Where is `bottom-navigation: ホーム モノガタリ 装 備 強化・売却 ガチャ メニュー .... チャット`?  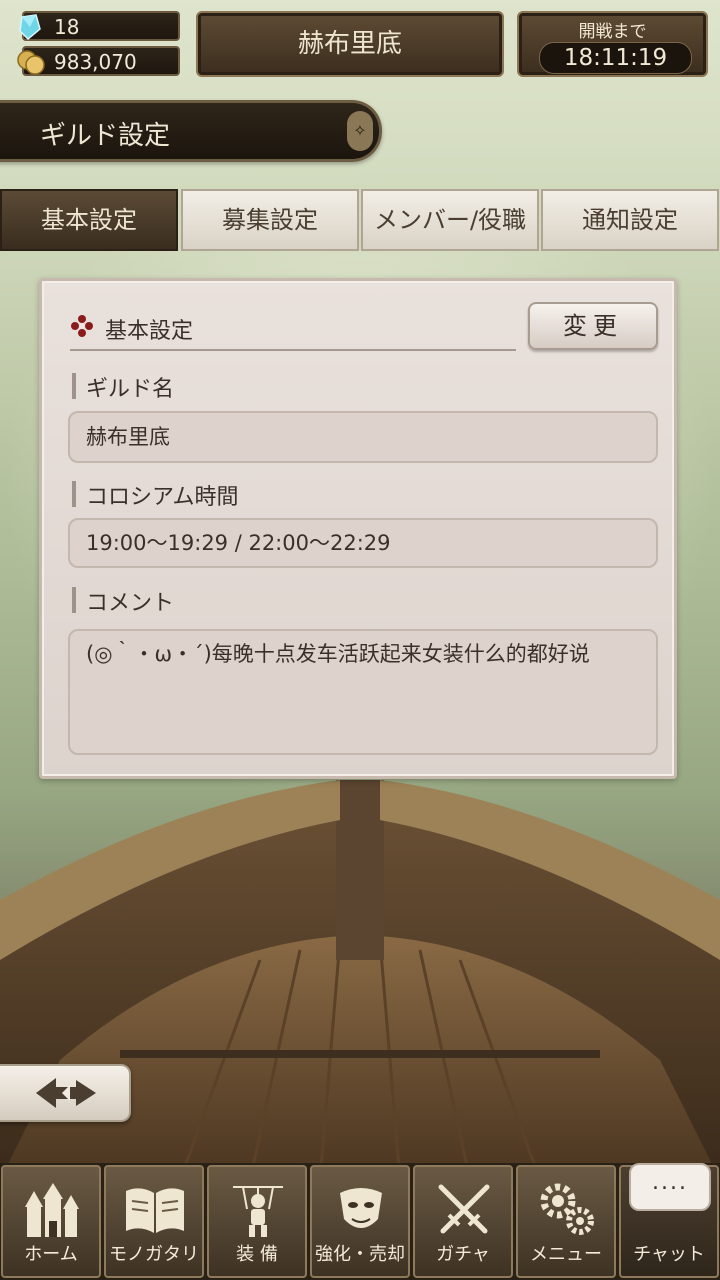 bottom-navigation: ホーム モノガタリ 装 備 強化・売却 ガチャ メニュー .... チャット is located at coordinates (360, 1221).